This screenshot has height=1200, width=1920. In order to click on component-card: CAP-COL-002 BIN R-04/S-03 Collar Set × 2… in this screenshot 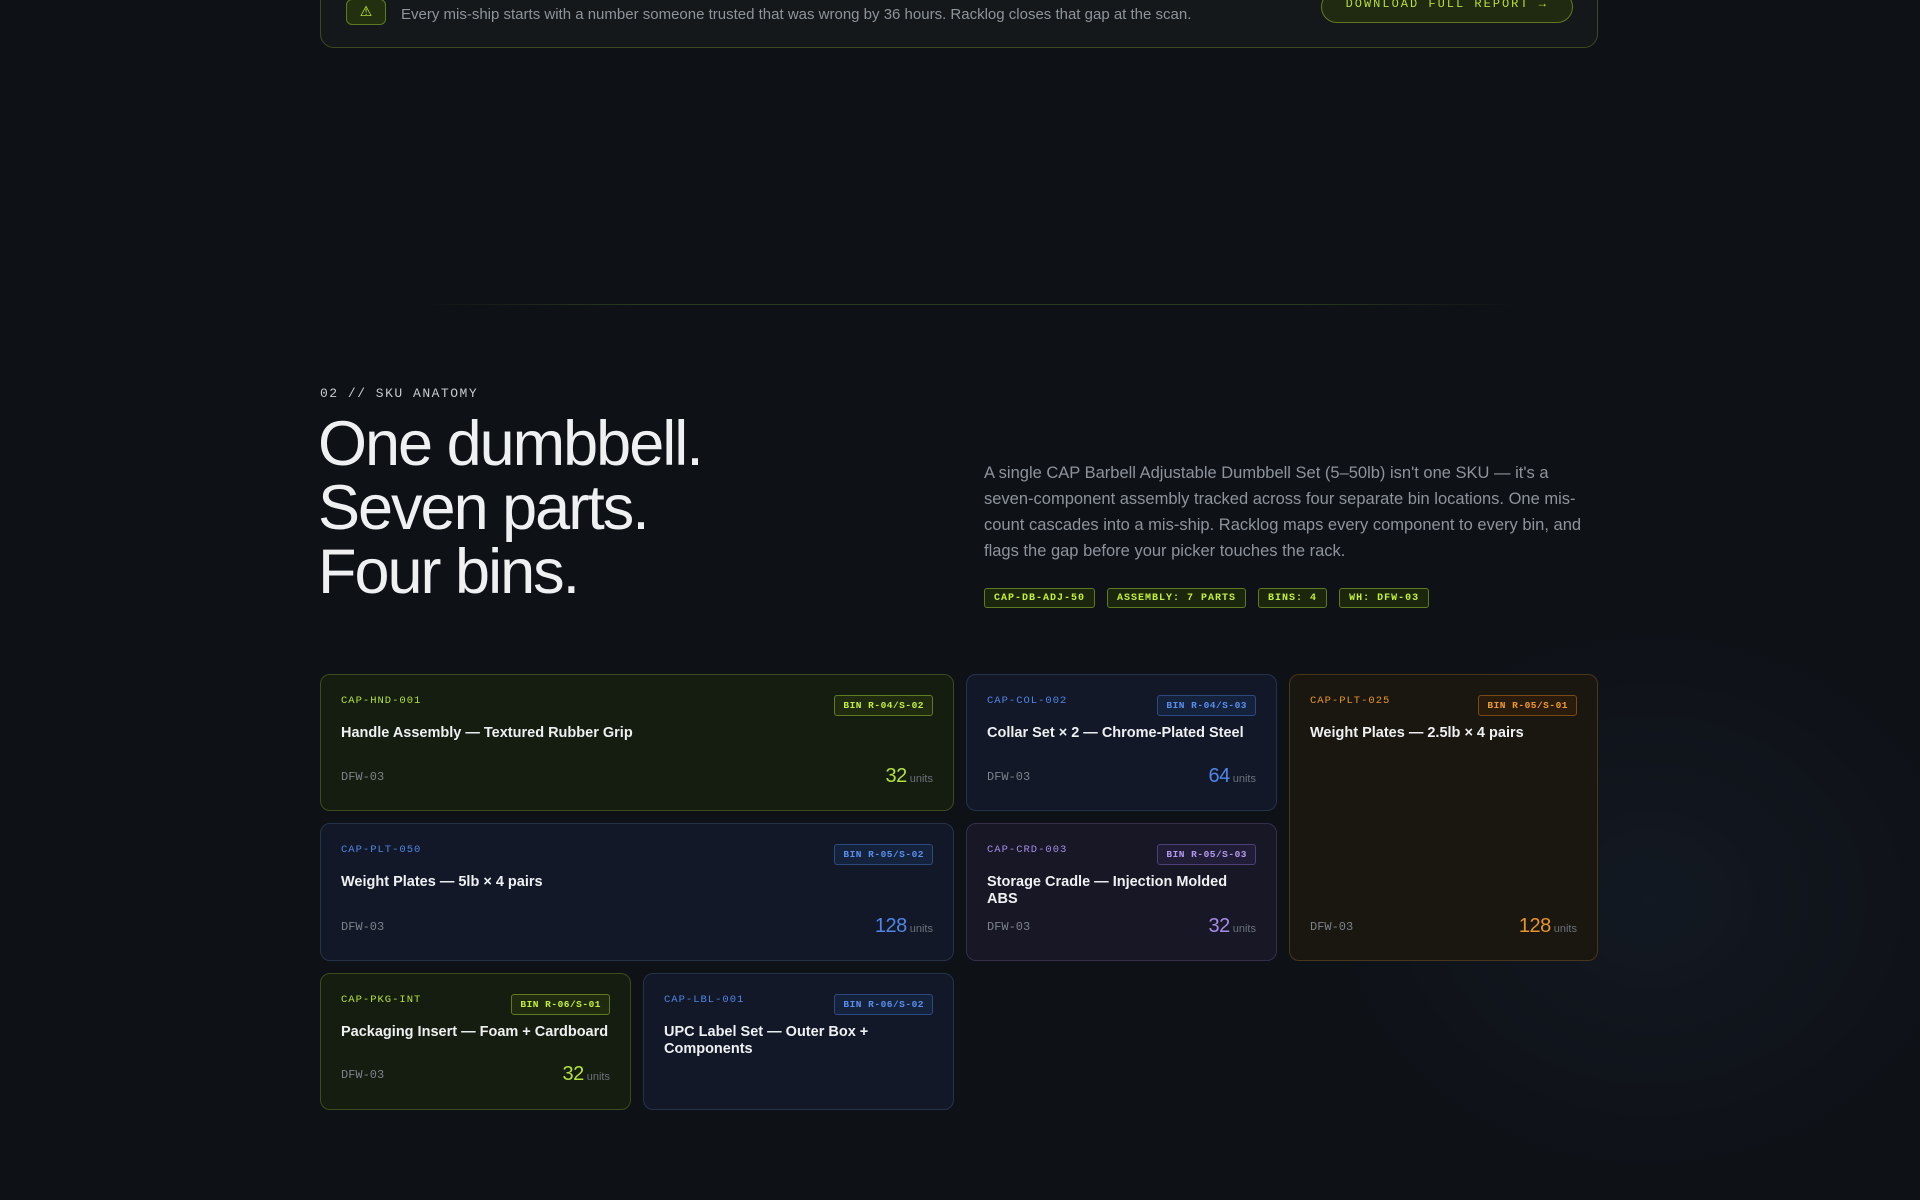, I will do `click(1121, 742)`.